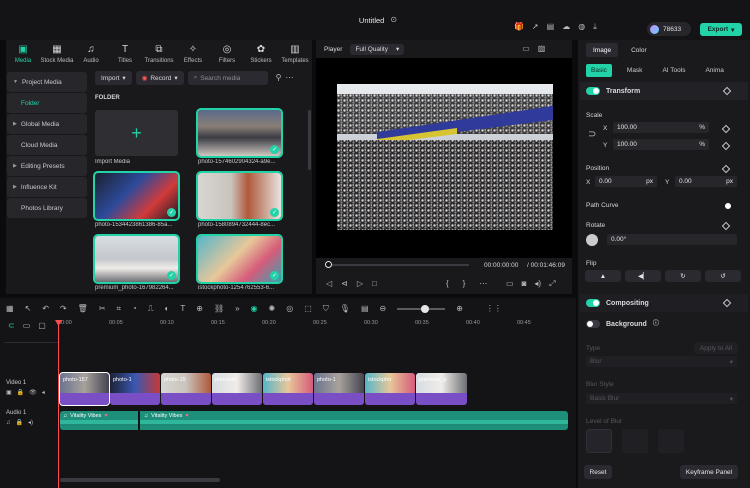 This screenshot has height=488, width=750. I want to click on mark-in-icon: {, so click(447, 284).